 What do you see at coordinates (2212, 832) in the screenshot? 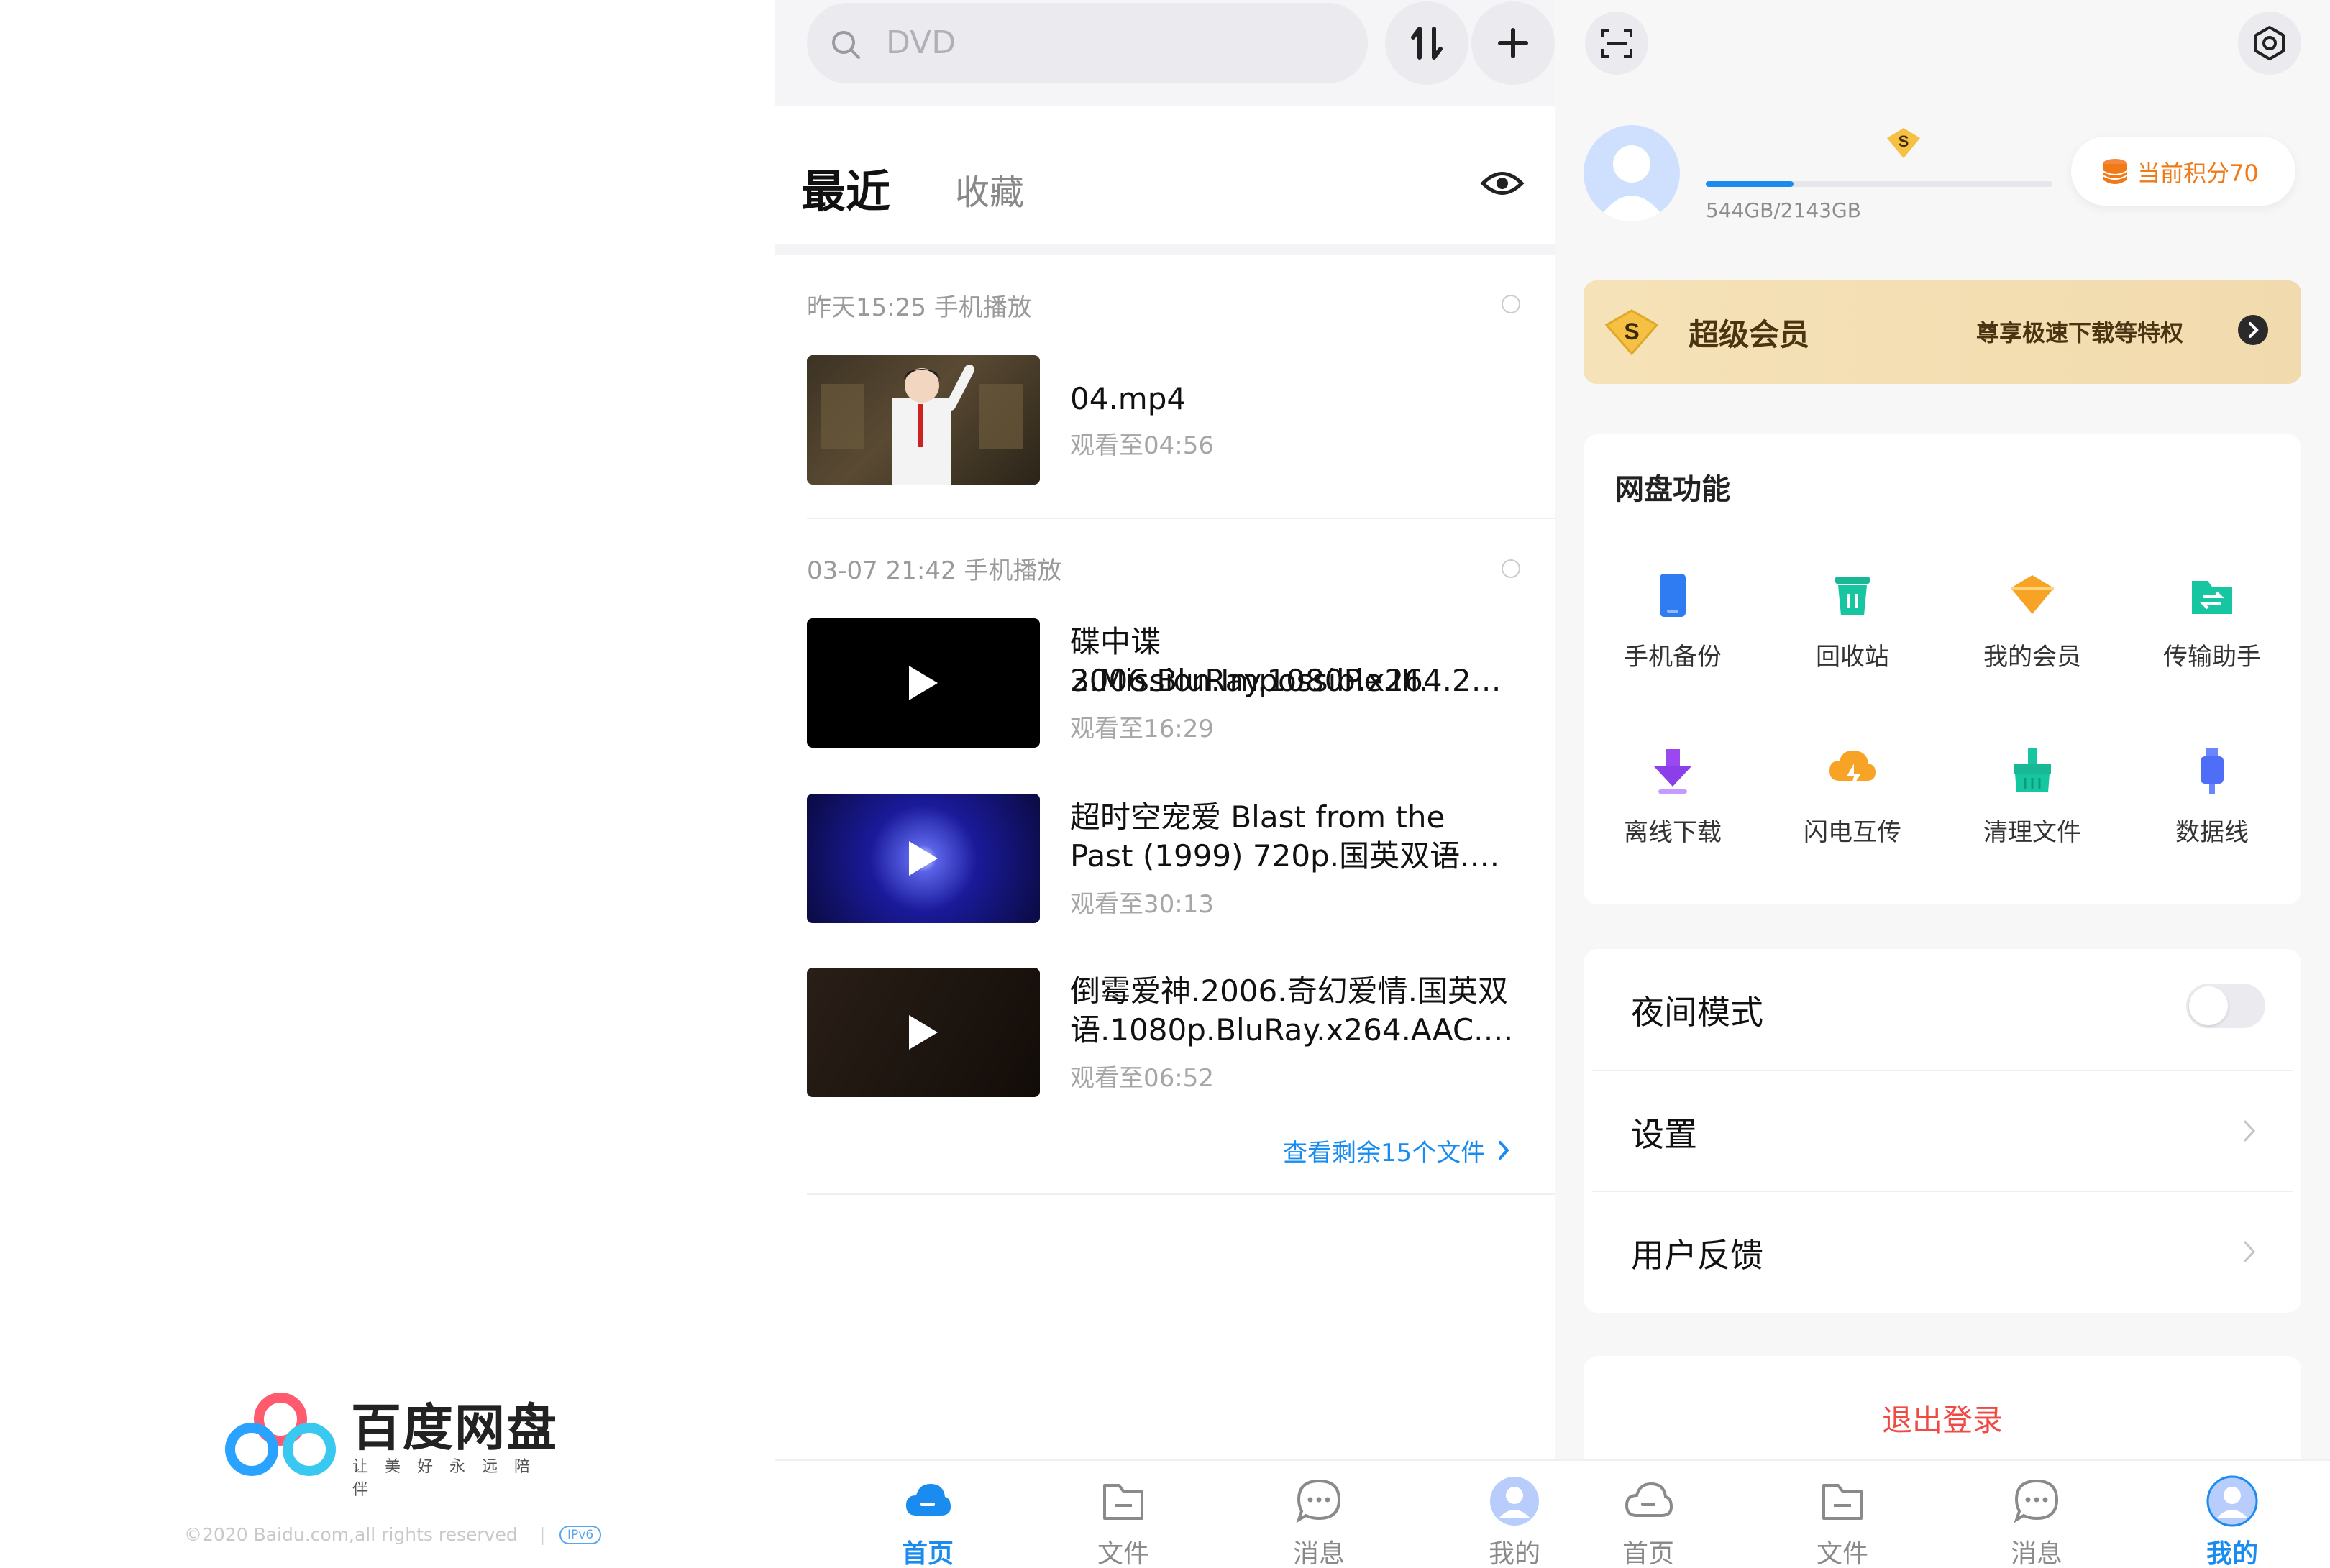
I see `function-label: 数据线` at bounding box center [2212, 832].